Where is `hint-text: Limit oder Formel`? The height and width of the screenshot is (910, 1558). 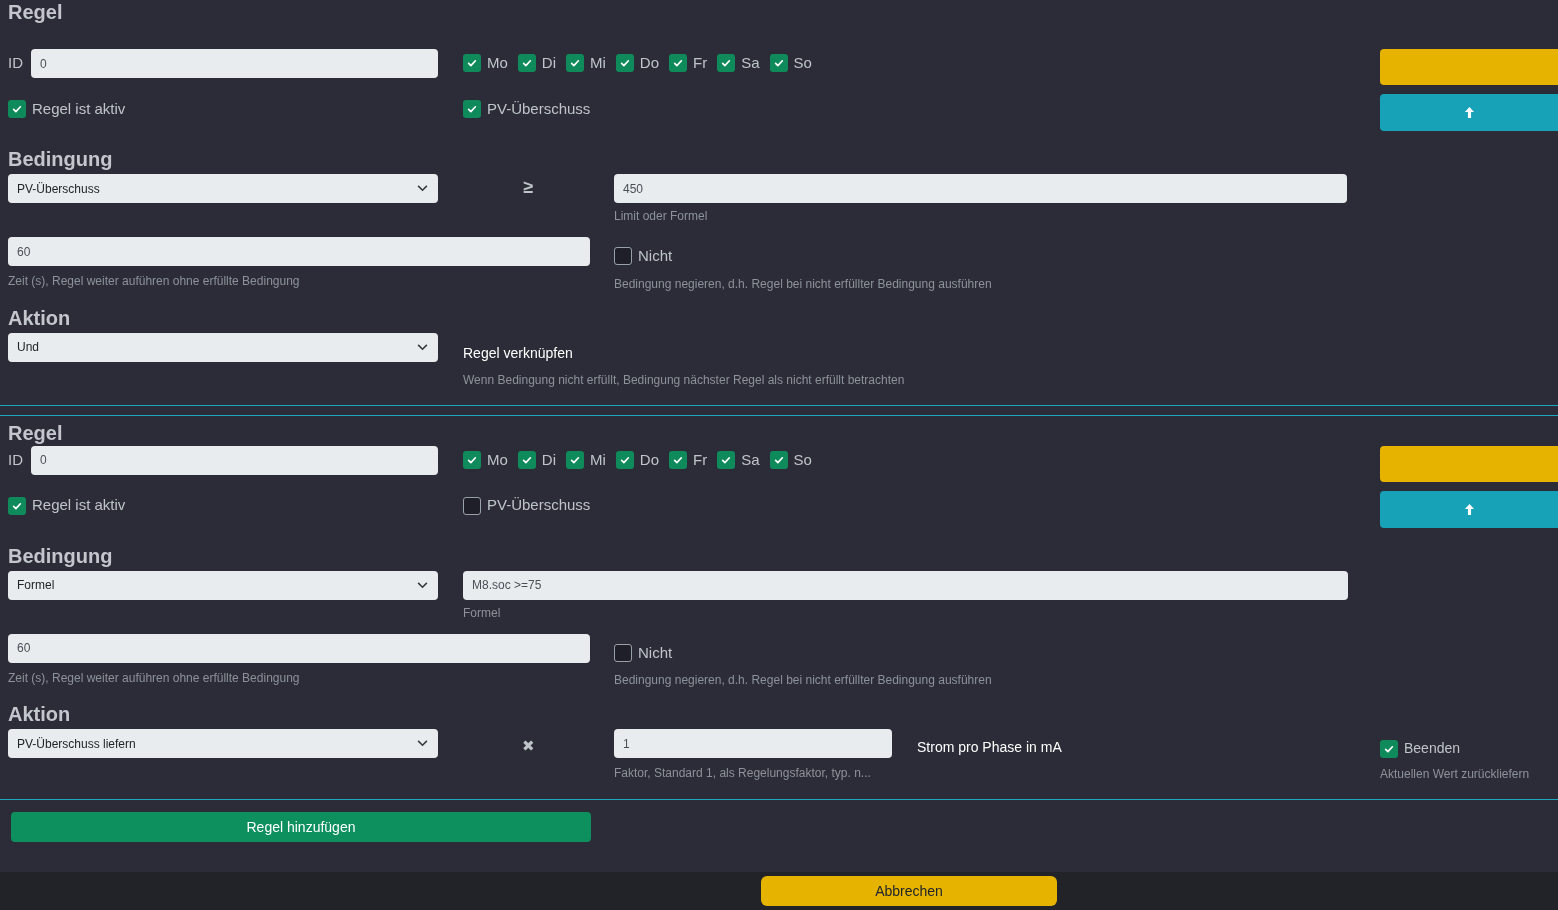
hint-text: Limit oder Formel is located at coordinates (661, 216).